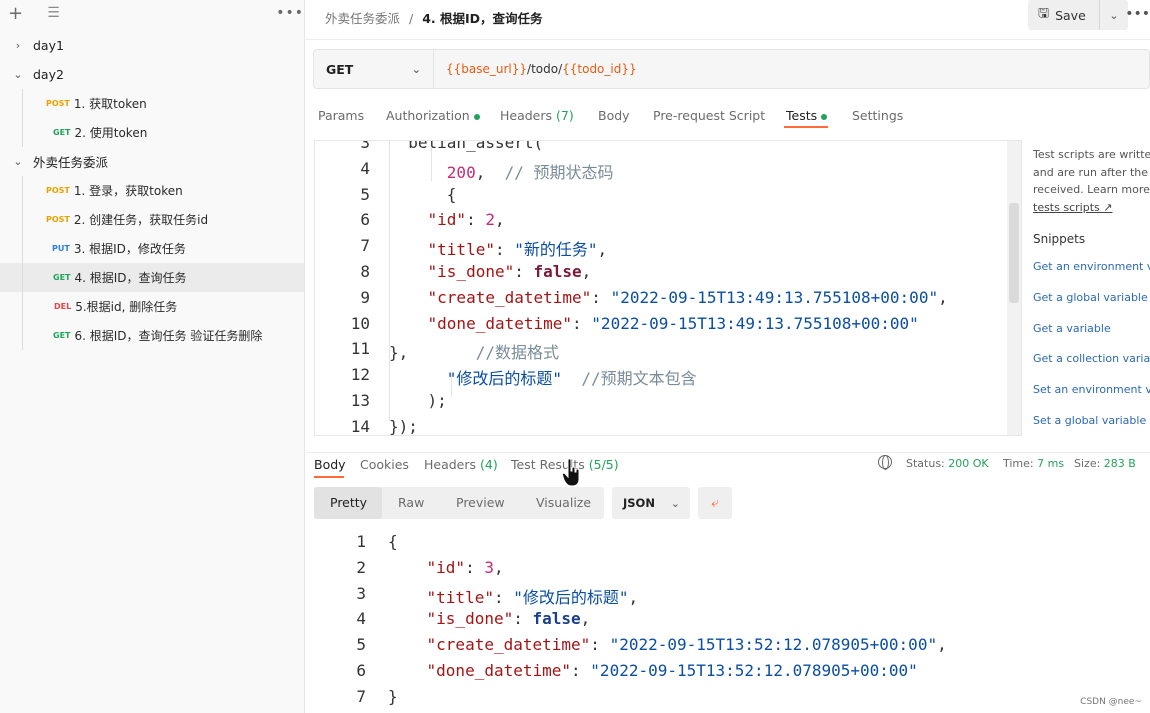 This screenshot has width=1150, height=713. Describe the element at coordinates (482, 18) in the screenshot. I see `breadcrumb-current: 4. 根据ID，查询任务` at that location.